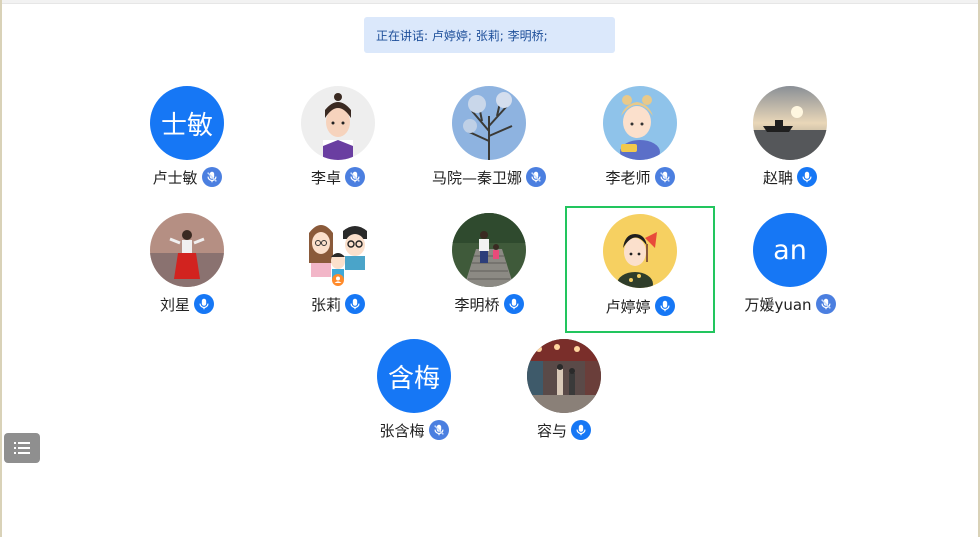  I want to click on avatar: 含梅, so click(414, 376).